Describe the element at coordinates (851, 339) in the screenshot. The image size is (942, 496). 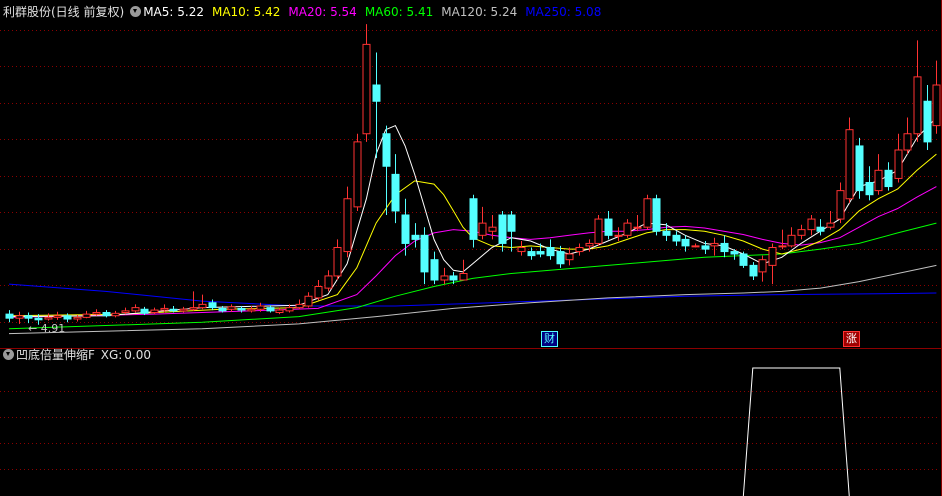
I see `badge-zhang: 涨` at that location.